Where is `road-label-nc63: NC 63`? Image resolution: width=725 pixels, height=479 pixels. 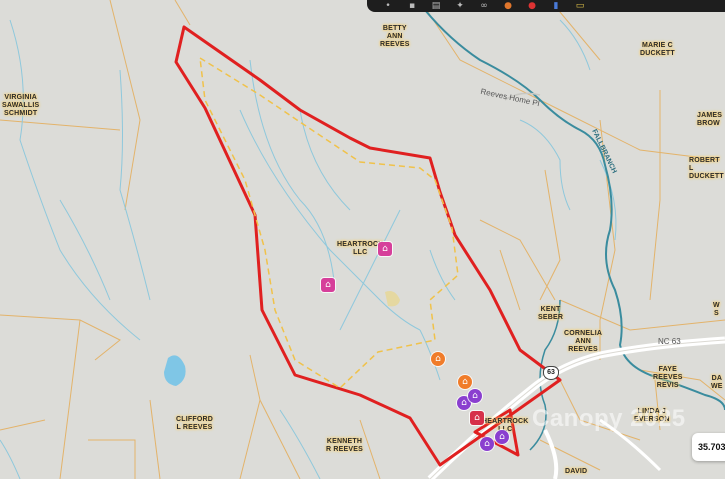
road-label-nc63: NC 63 is located at coordinates (669, 341).